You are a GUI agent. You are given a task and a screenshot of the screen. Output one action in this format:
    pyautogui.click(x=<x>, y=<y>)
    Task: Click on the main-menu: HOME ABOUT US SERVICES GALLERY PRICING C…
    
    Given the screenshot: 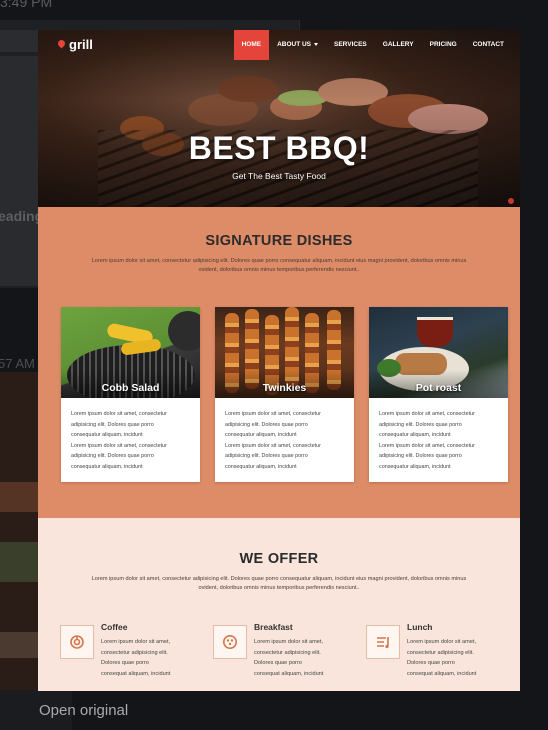 What is the action you would take?
    pyautogui.click(x=372, y=45)
    